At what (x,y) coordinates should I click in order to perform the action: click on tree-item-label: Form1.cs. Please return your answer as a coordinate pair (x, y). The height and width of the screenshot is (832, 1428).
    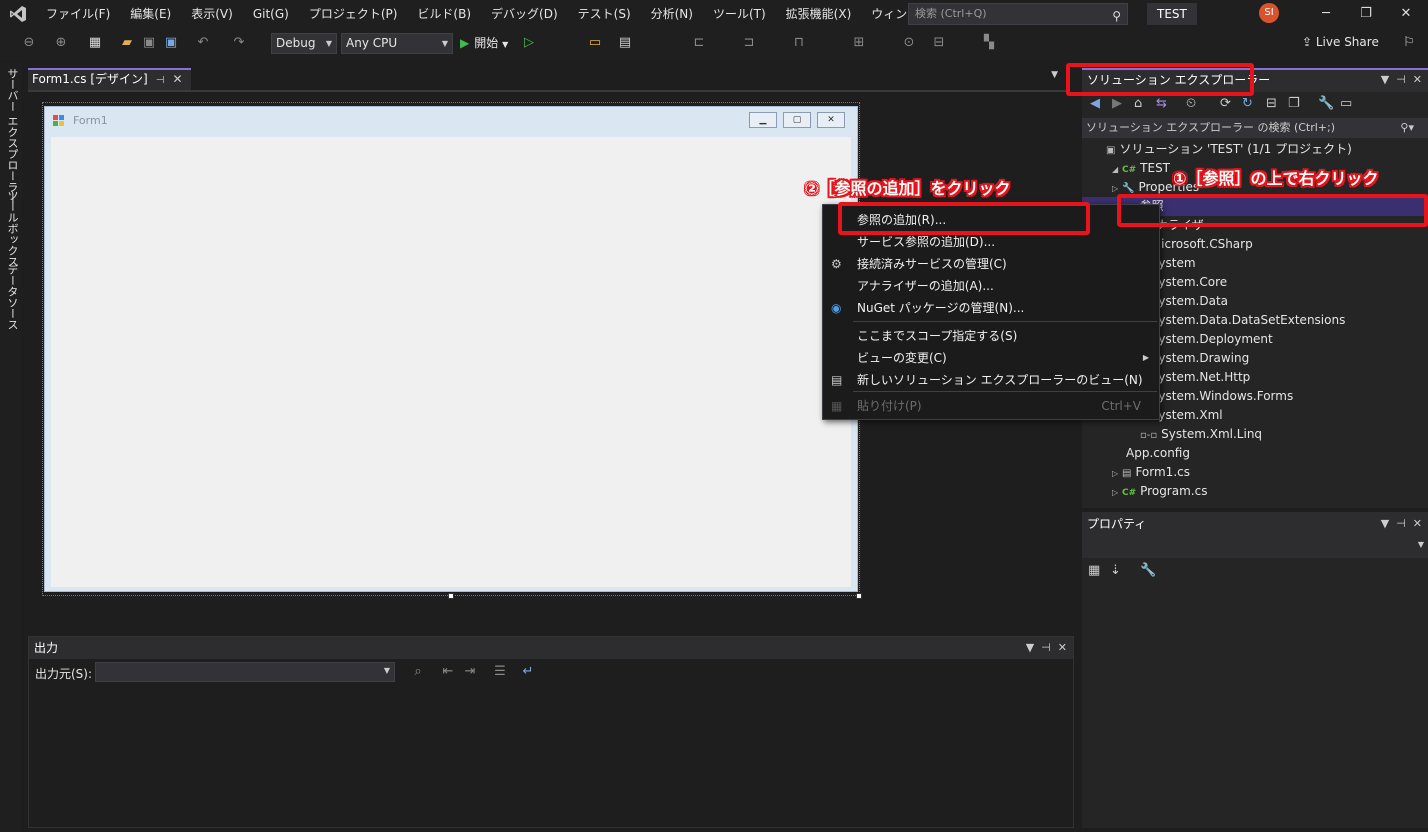
    Looking at the image, I should click on (1162, 472).